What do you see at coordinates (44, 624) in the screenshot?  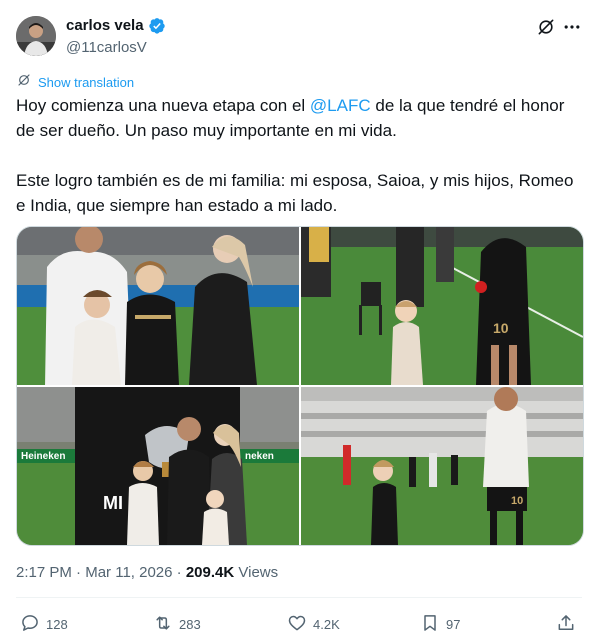 I see `reply-button: 128` at bounding box center [44, 624].